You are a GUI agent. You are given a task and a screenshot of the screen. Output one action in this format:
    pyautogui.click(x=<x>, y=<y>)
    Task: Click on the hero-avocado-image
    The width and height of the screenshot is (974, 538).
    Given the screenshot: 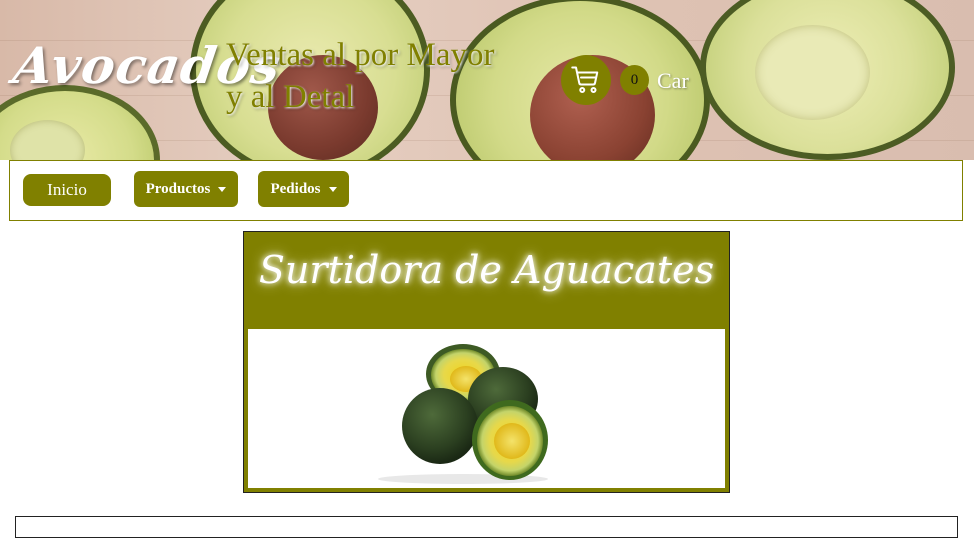 What is the action you would take?
    pyautogui.click(x=486, y=408)
    